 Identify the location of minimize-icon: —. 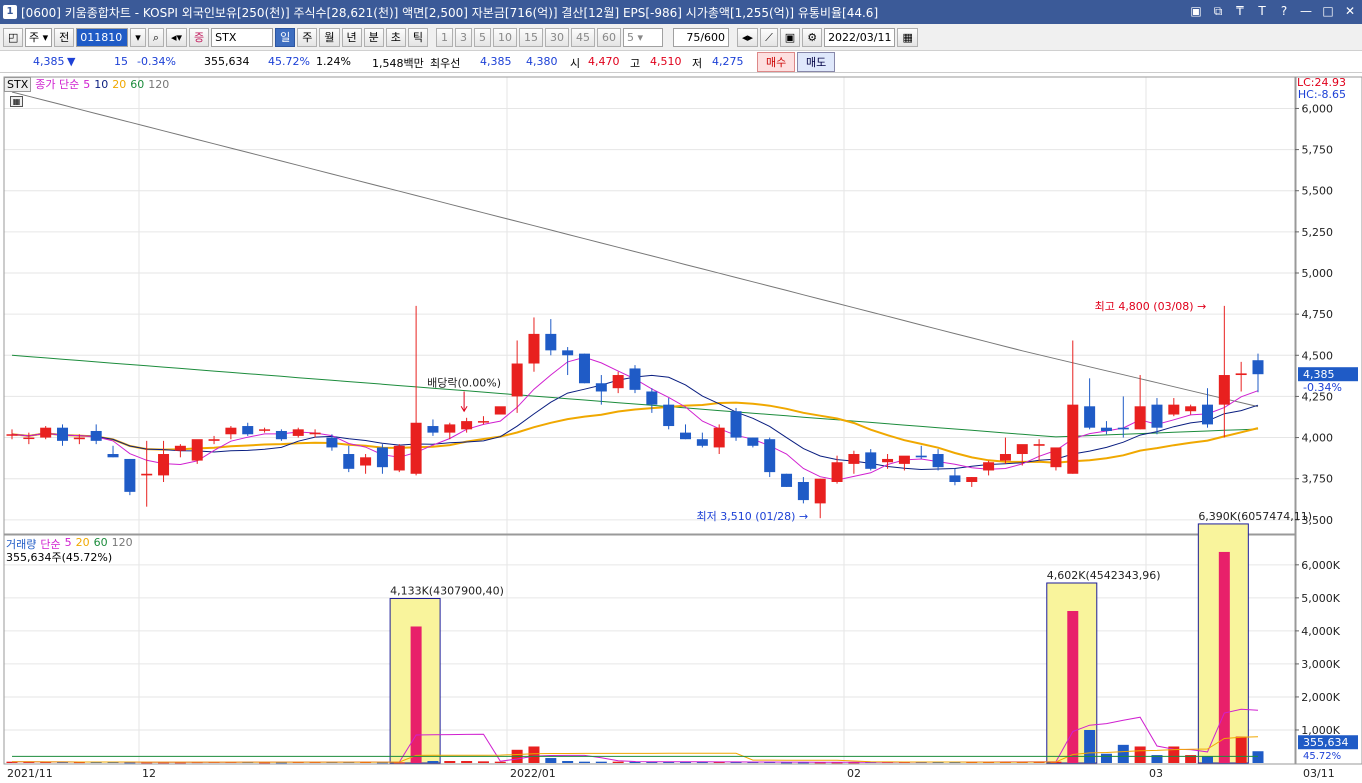
(1306, 11).